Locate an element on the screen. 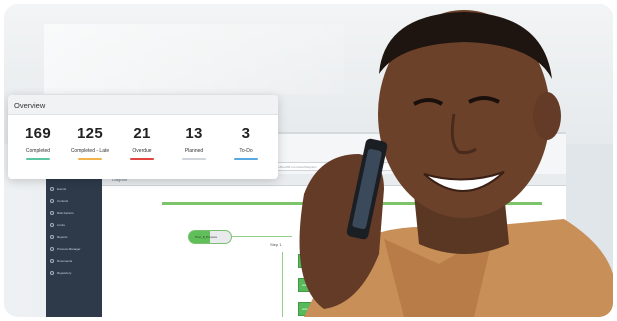  sidebar-item: Limits is located at coordinates (74, 225).